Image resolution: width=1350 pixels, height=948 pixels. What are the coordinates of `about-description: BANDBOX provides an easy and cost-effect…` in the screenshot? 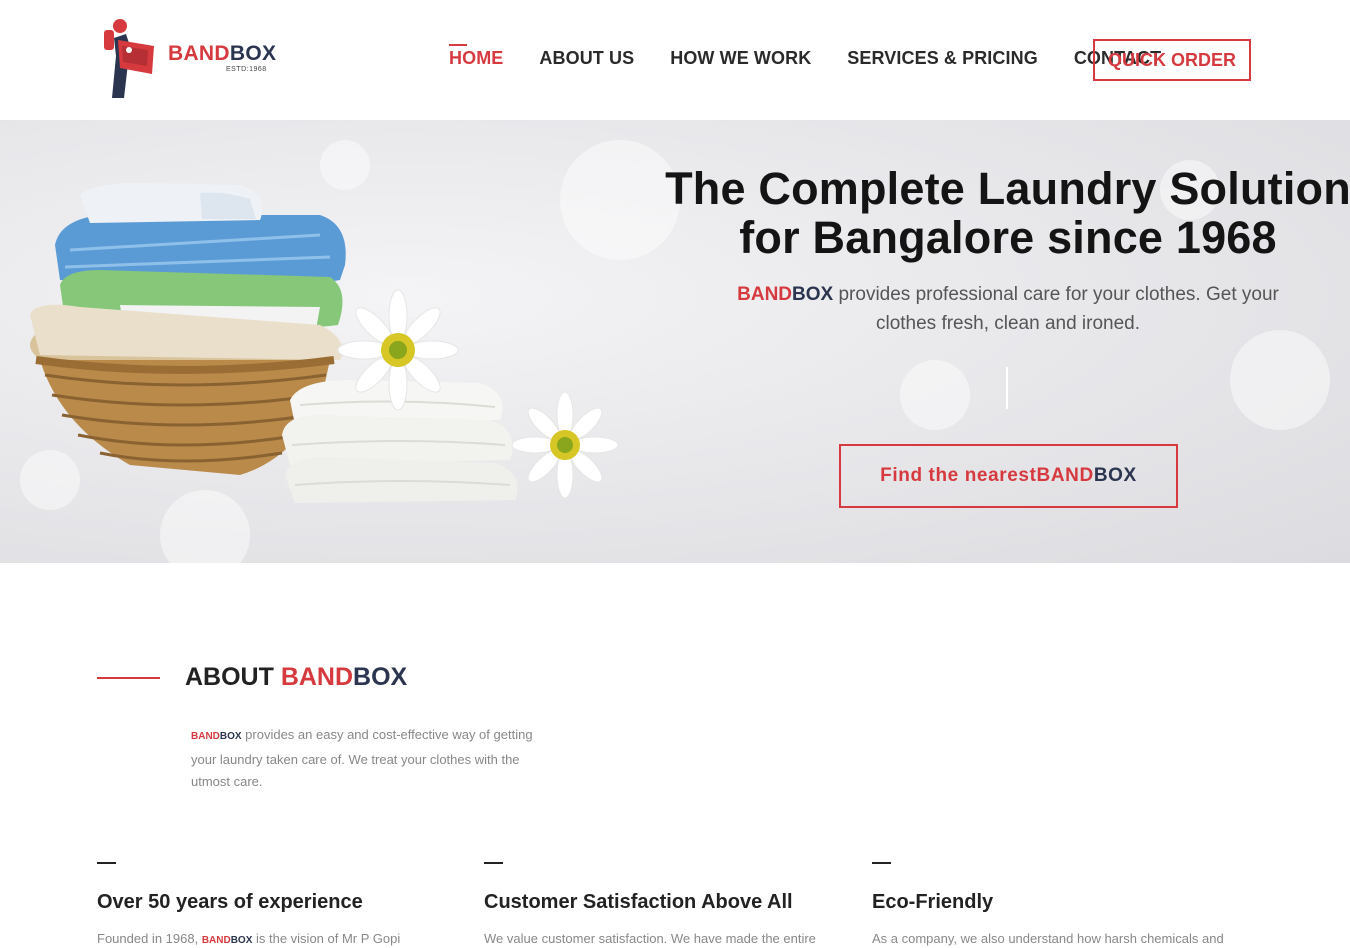 It's located at (362, 758).